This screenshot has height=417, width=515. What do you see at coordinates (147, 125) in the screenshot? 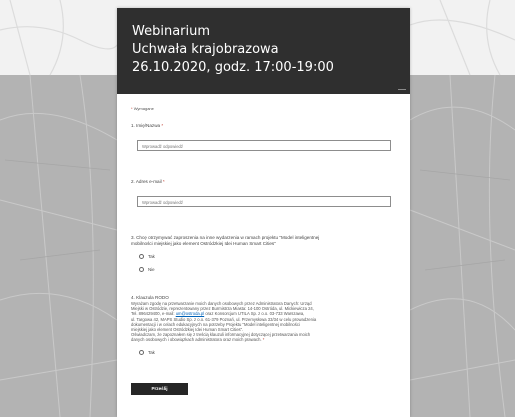
I see `question-name-label: 1. Imię/Nazwa *` at bounding box center [147, 125].